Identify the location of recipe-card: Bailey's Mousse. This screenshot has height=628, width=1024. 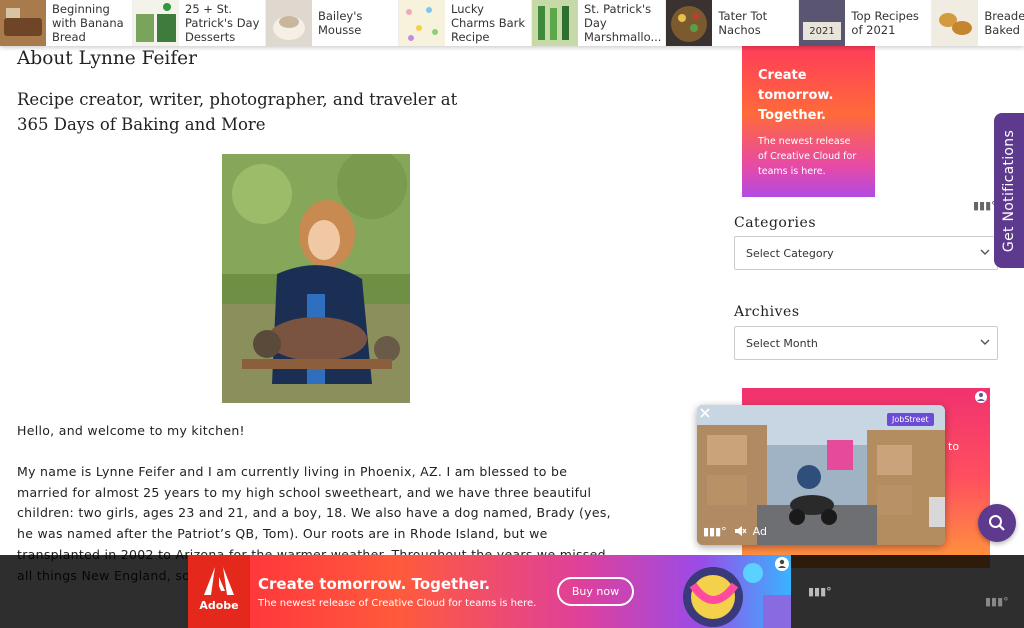
(332, 23).